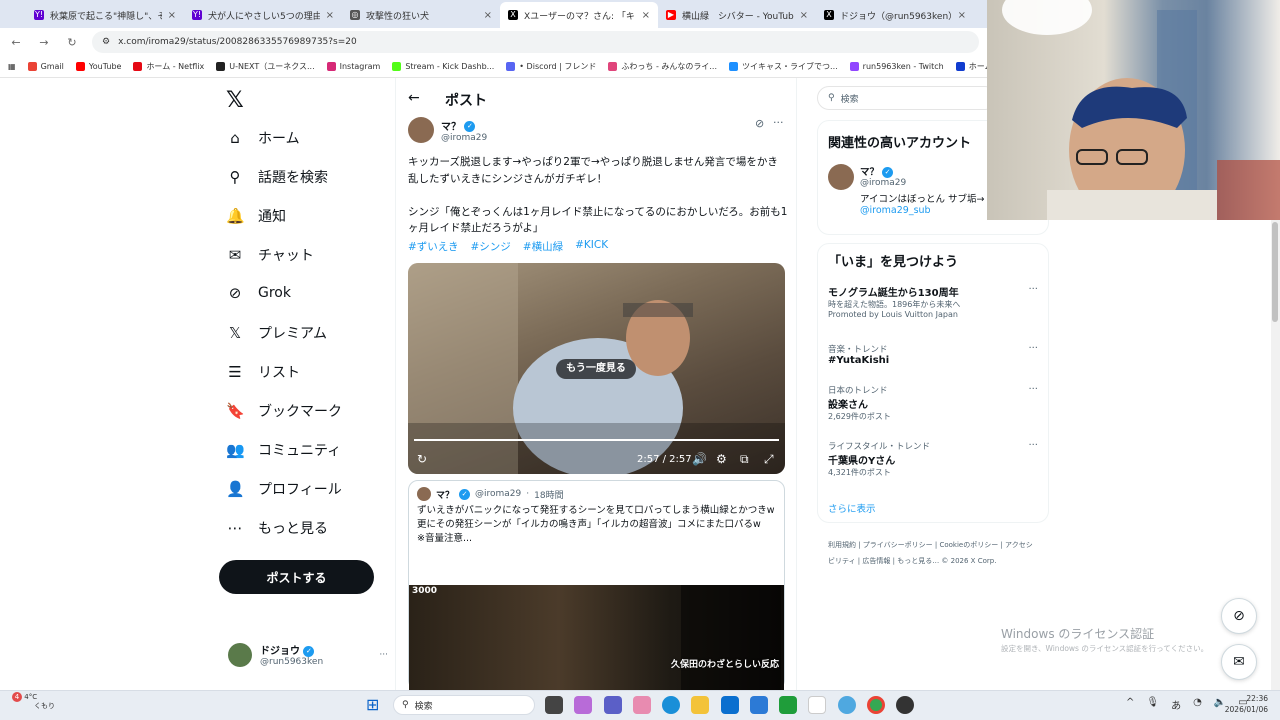  I want to click on nav-item-more: ⋯ もっと見る, so click(277, 528).